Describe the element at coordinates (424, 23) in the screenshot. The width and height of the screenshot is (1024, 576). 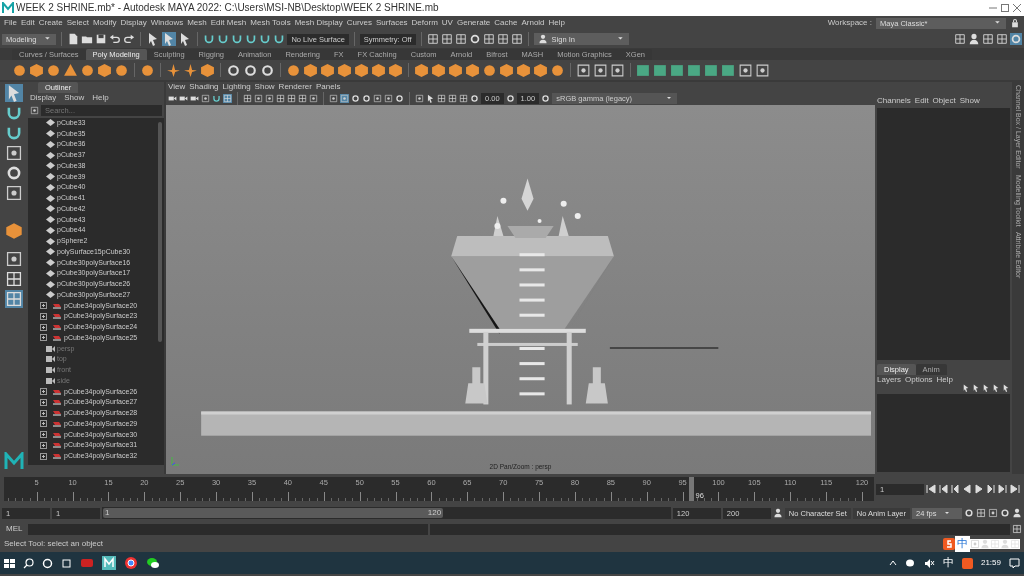
I see `menu-item: Deform` at that location.